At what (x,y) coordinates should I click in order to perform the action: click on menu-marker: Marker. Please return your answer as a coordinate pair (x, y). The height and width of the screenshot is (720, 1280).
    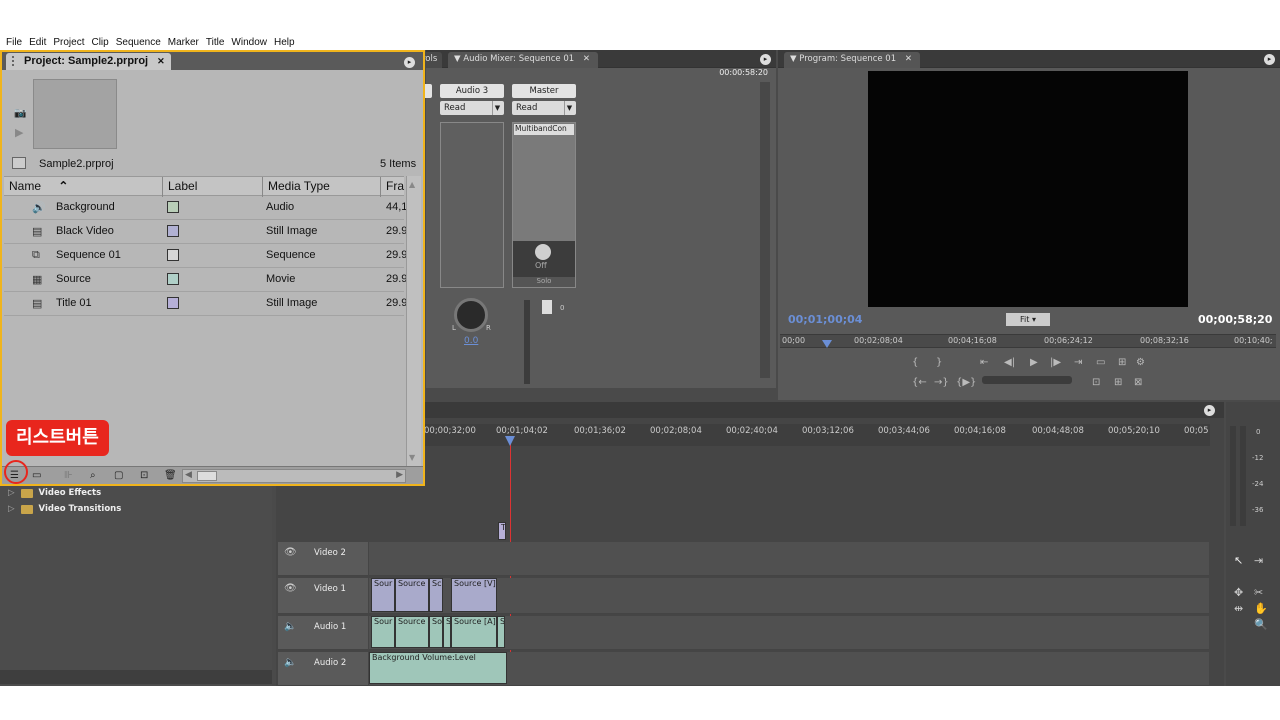
    Looking at the image, I should click on (183, 42).